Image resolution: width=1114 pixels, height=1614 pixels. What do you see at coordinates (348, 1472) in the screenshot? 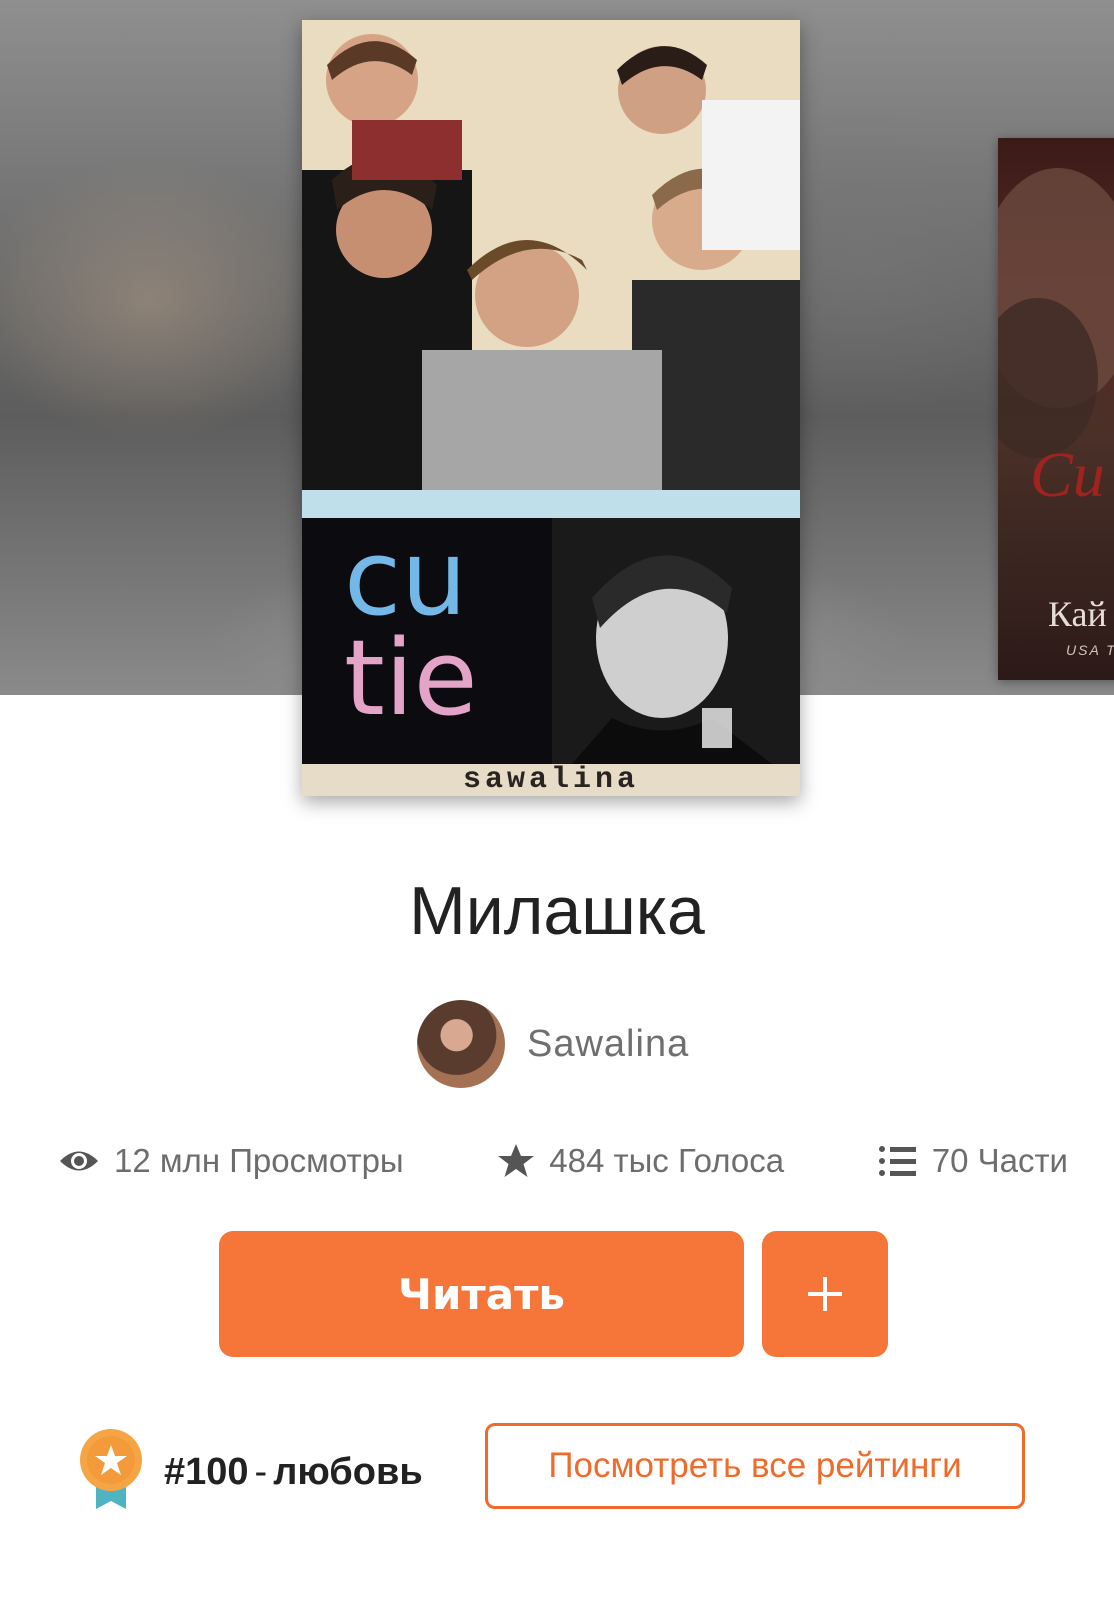
I see `rank-category: любовь` at bounding box center [348, 1472].